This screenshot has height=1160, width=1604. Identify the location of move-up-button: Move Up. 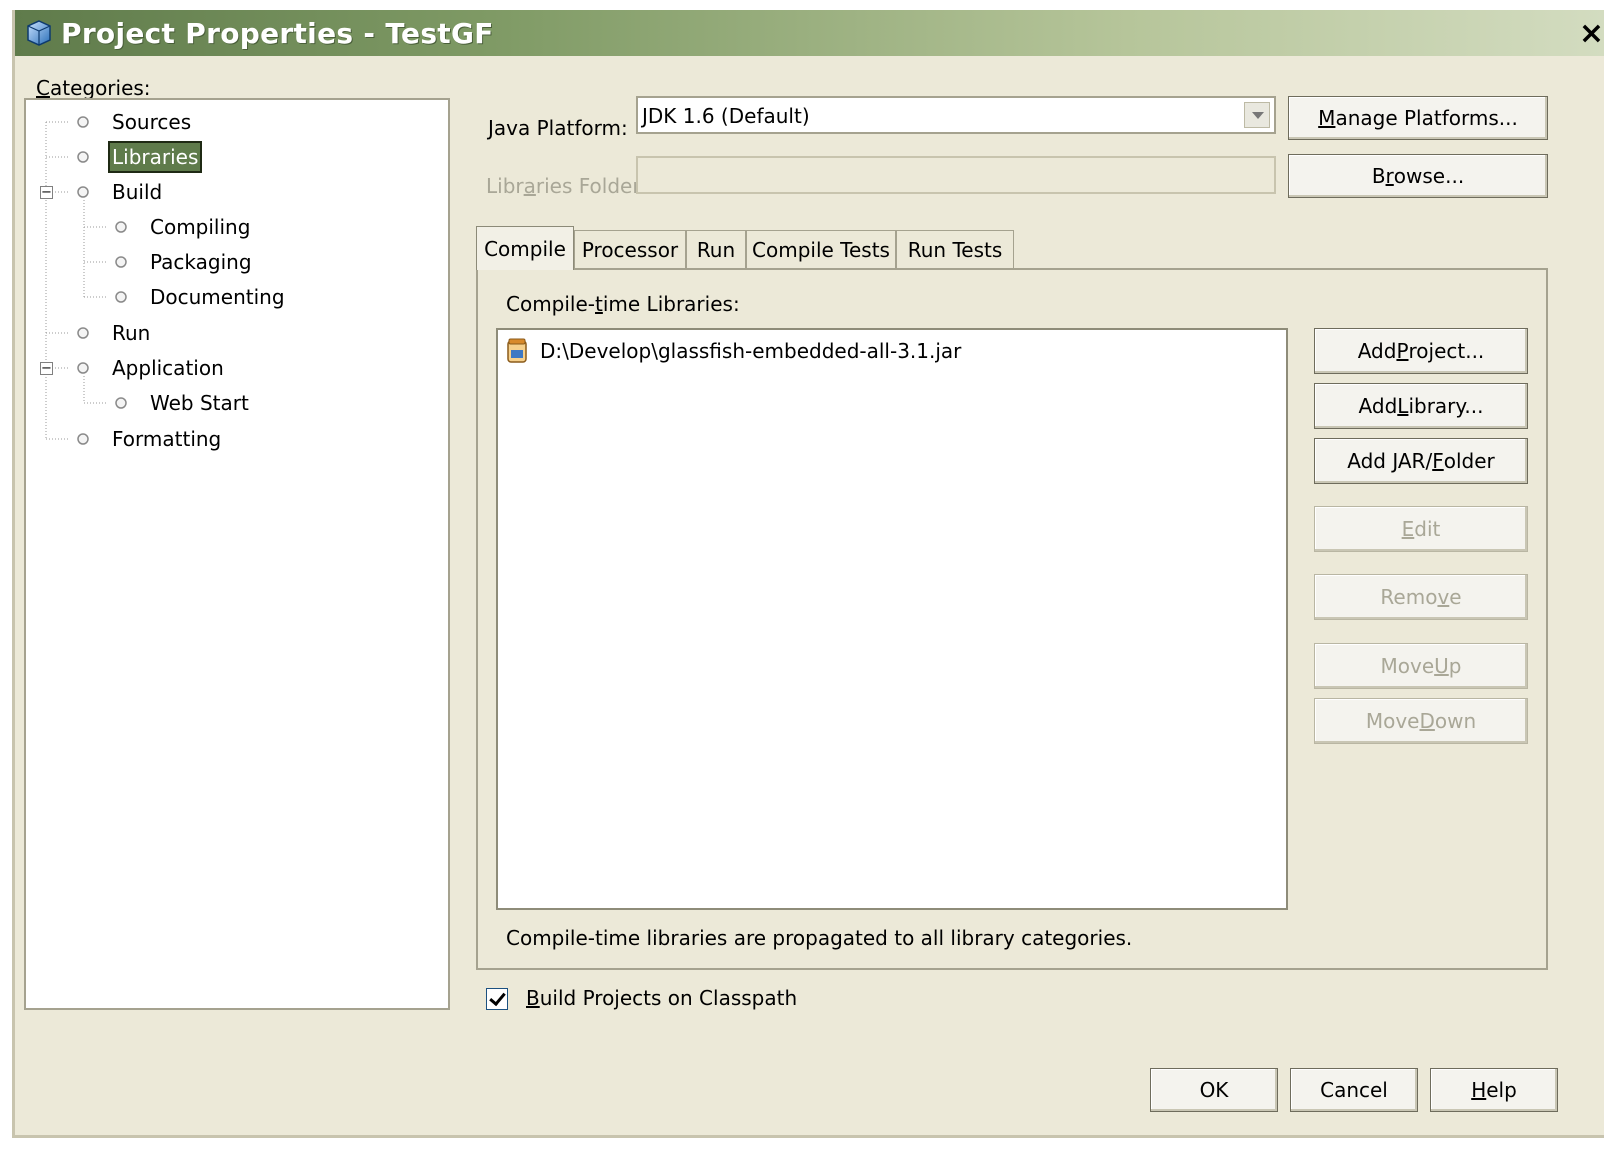
(1421, 666).